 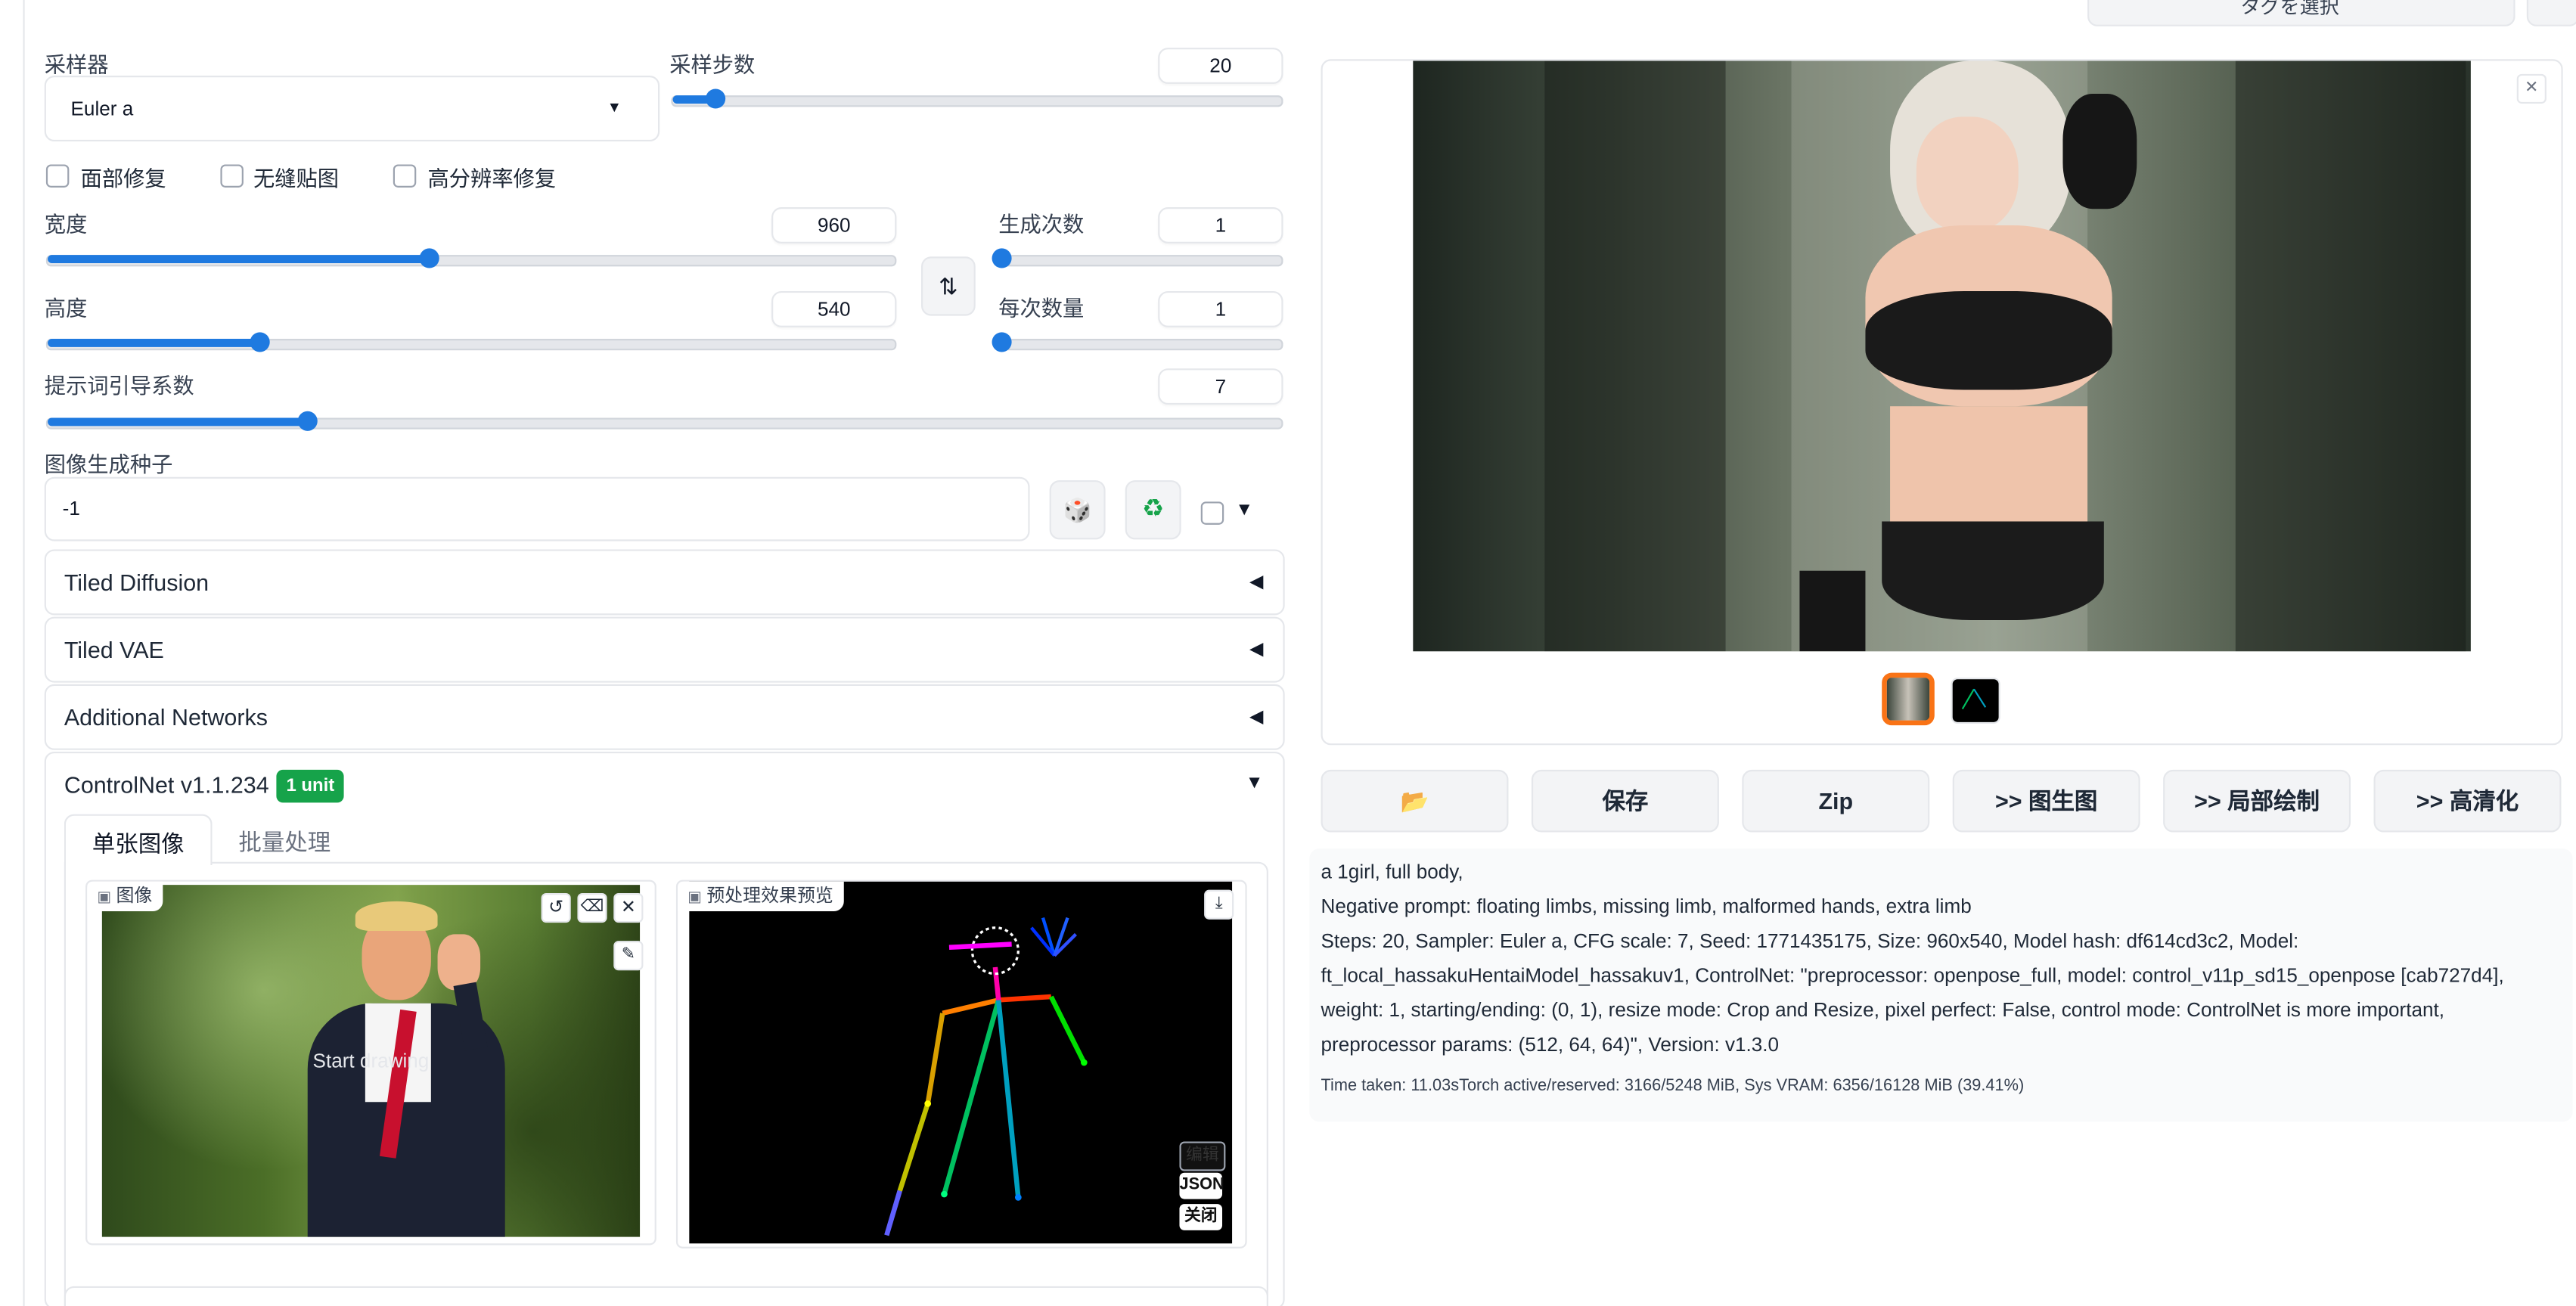 What do you see at coordinates (57, 176) in the screenshot?
I see `face-restore-checkbox` at bounding box center [57, 176].